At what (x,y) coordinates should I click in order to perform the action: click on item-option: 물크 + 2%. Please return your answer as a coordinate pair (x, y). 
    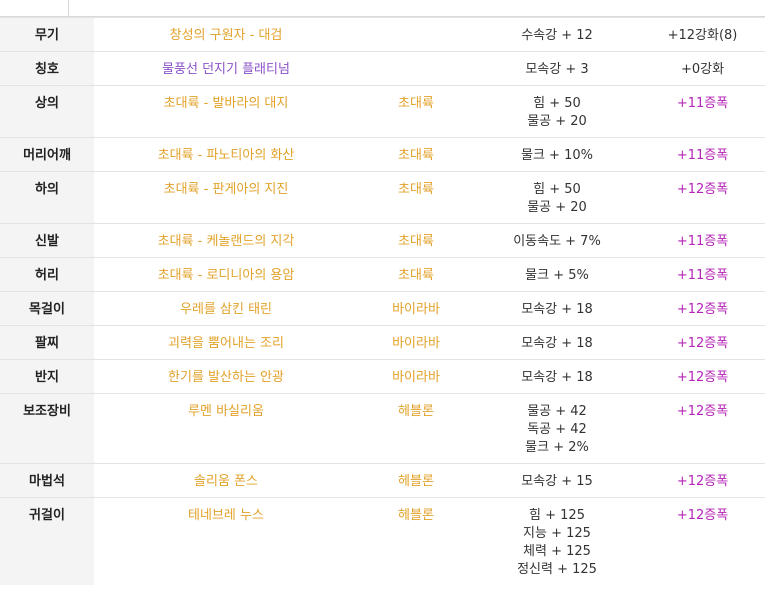
    Looking at the image, I should click on (557, 447).